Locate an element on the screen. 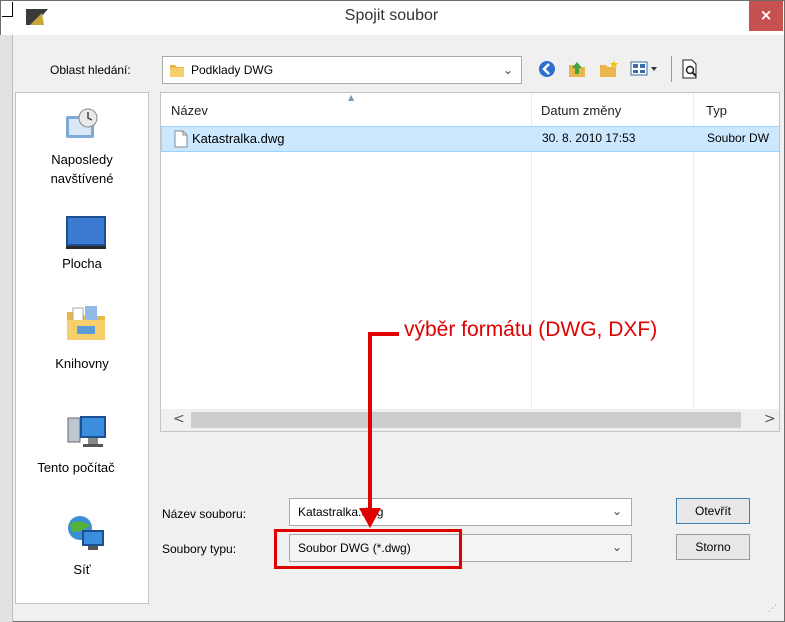 The image size is (785, 622). look-in-value: Podklady DWG is located at coordinates (232, 70).